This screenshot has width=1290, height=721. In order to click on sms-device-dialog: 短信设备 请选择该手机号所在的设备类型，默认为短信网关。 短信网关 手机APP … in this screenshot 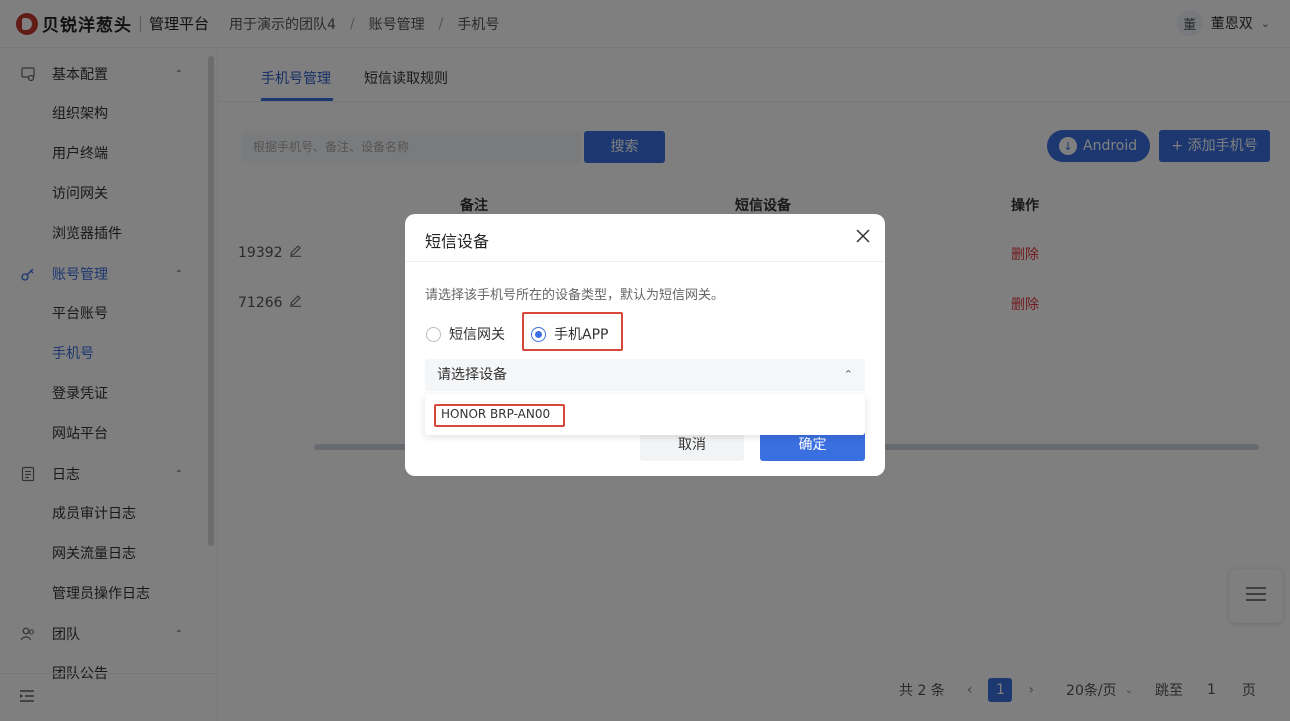, I will do `click(645, 345)`.